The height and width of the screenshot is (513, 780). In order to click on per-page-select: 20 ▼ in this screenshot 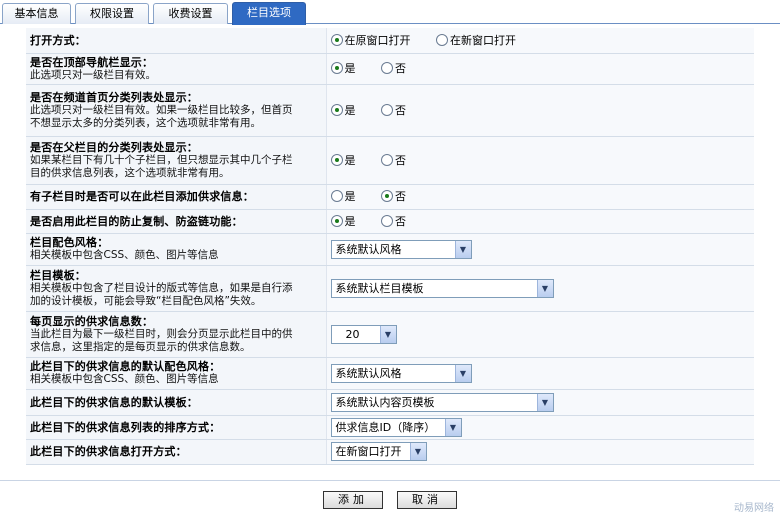, I will do `click(363, 334)`.